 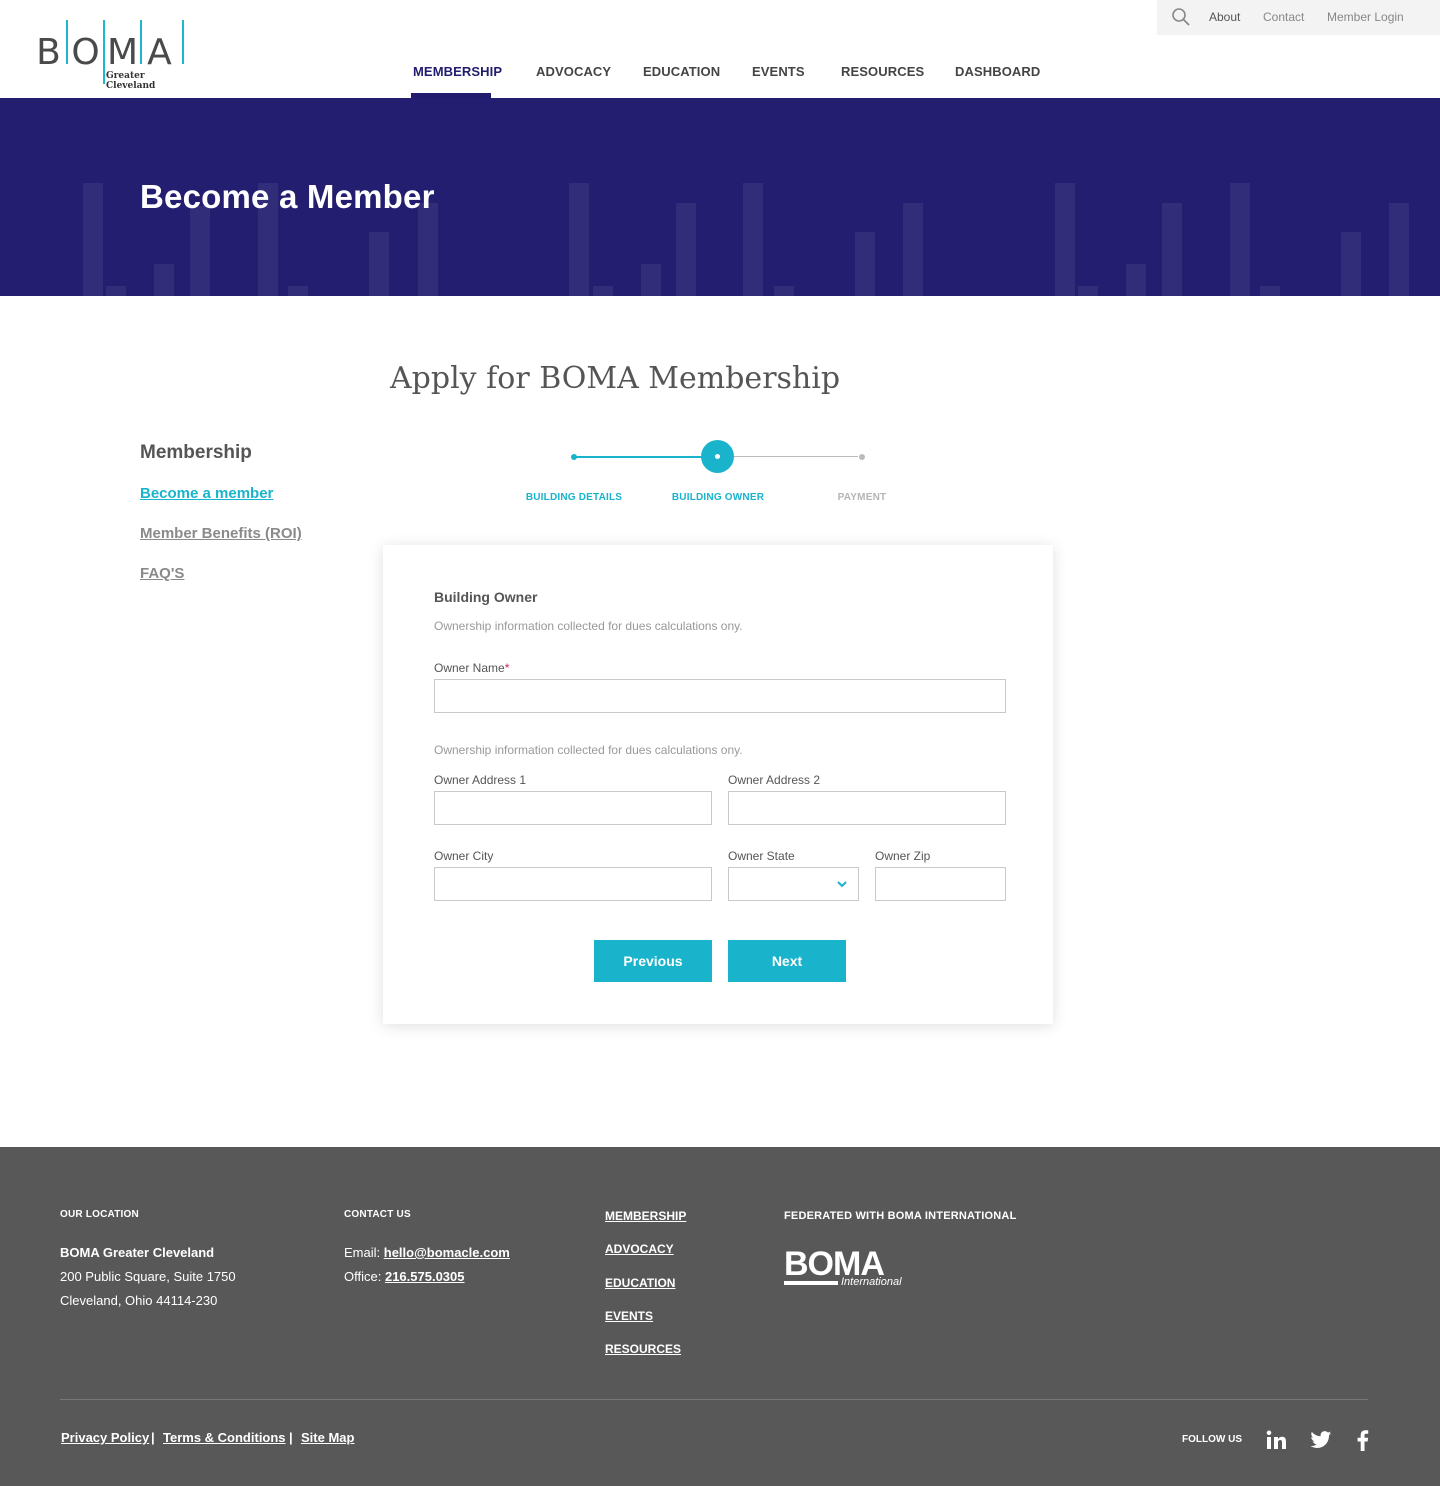 What do you see at coordinates (99, 1214) in the screenshot?
I see `footer-location-heading: OUR LOCATION` at bounding box center [99, 1214].